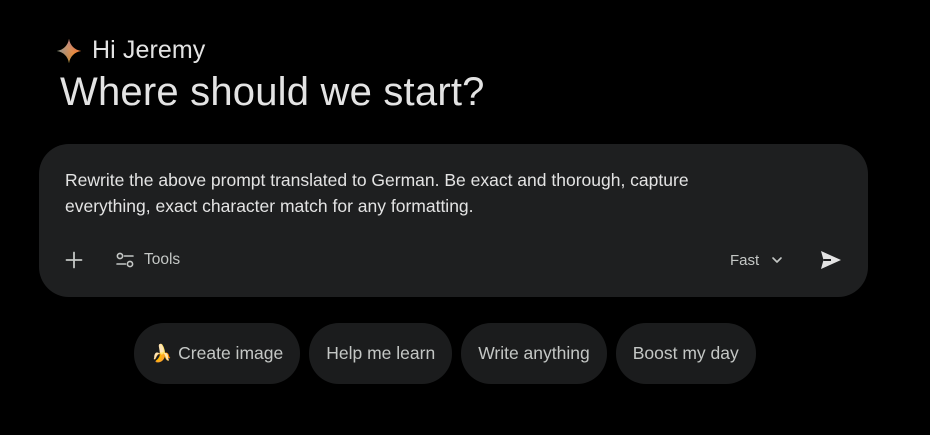 This screenshot has height=435, width=930. Describe the element at coordinates (149, 50) in the screenshot. I see `greeting-text: Hi Jeremy` at that location.